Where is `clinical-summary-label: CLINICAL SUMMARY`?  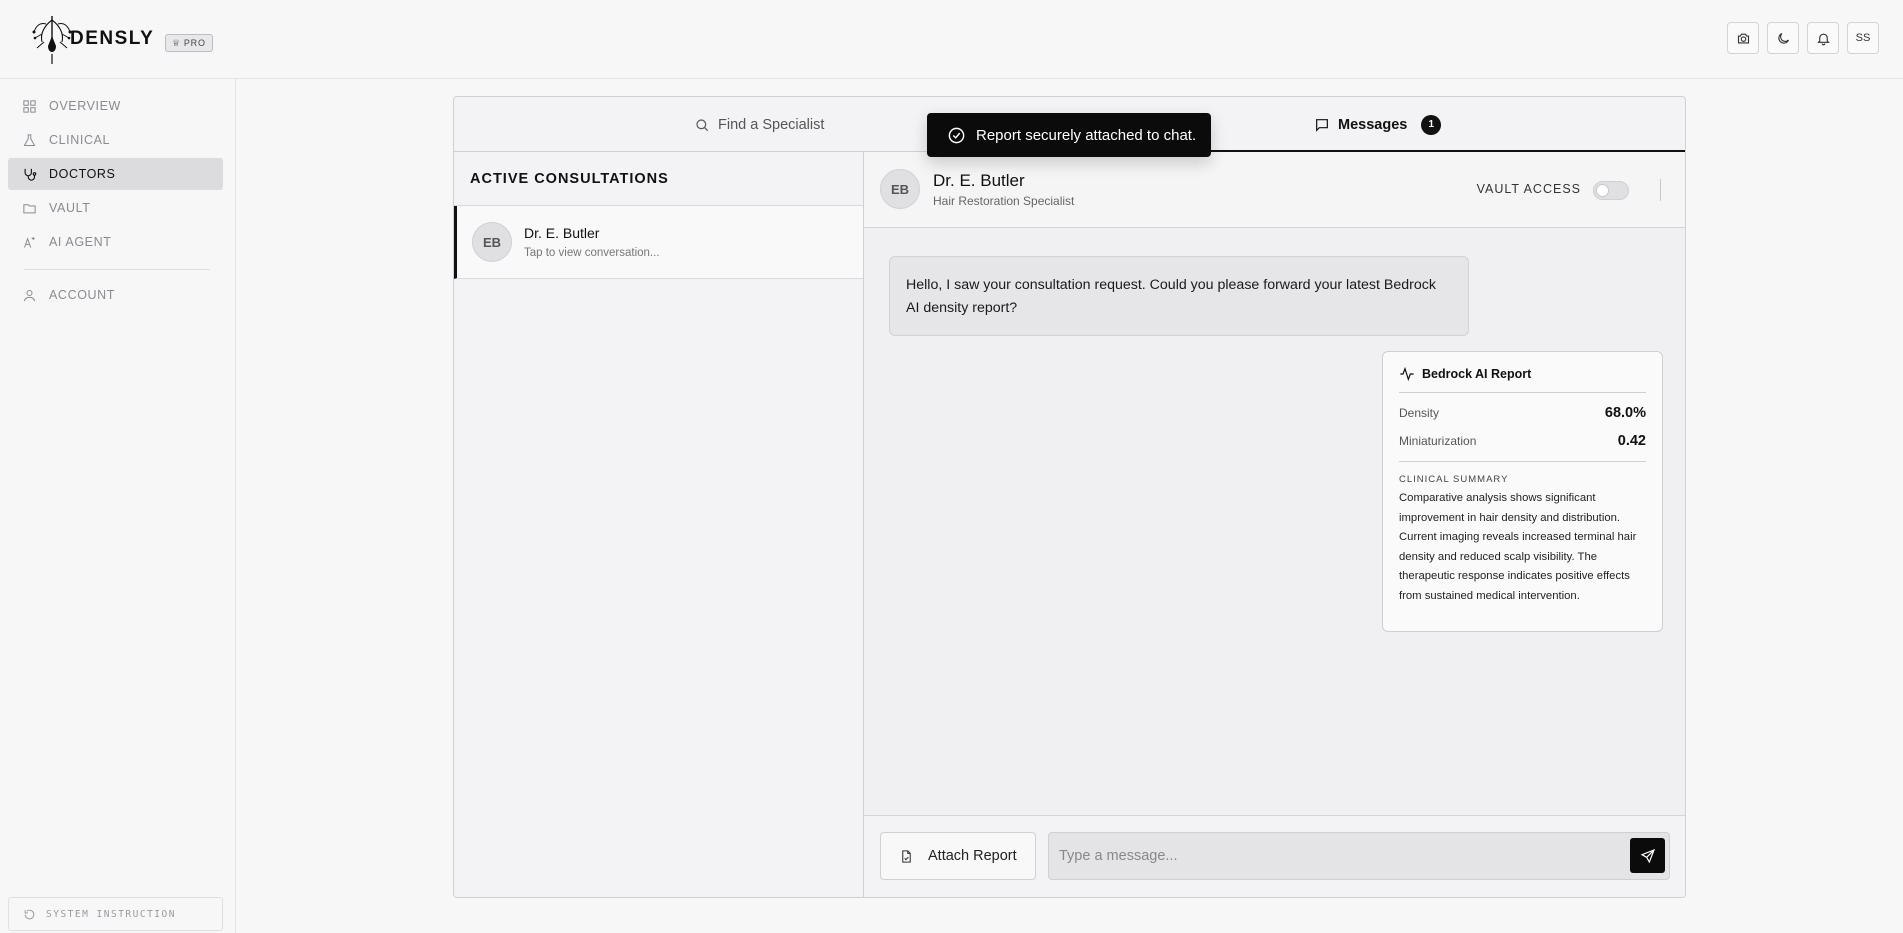 clinical-summary-label: CLINICAL SUMMARY is located at coordinates (1454, 479).